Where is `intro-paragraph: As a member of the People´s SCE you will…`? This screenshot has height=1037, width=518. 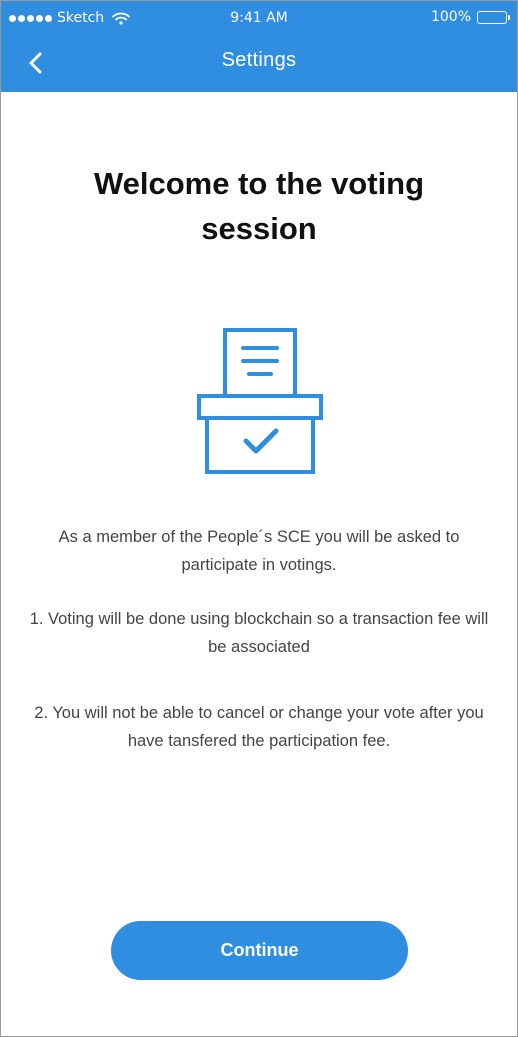
intro-paragraph: As a member of the People´s SCE you will… is located at coordinates (259, 551).